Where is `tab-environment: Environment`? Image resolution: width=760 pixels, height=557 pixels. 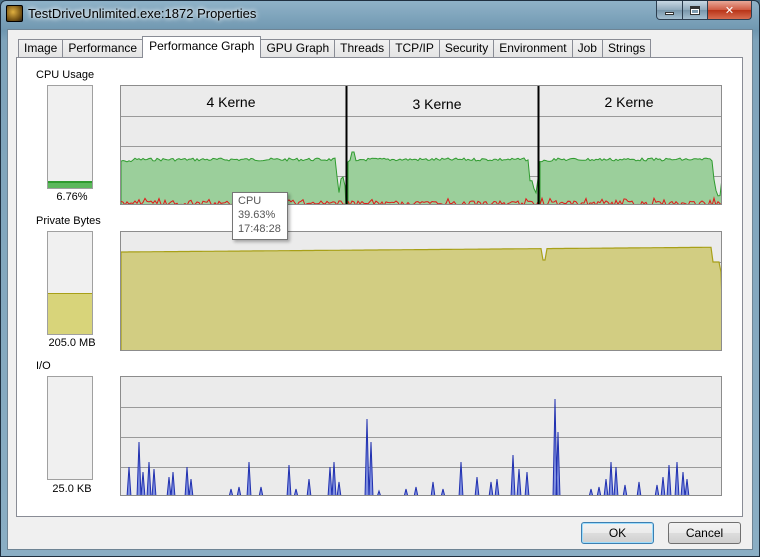
tab-environment: Environment is located at coordinates (533, 48).